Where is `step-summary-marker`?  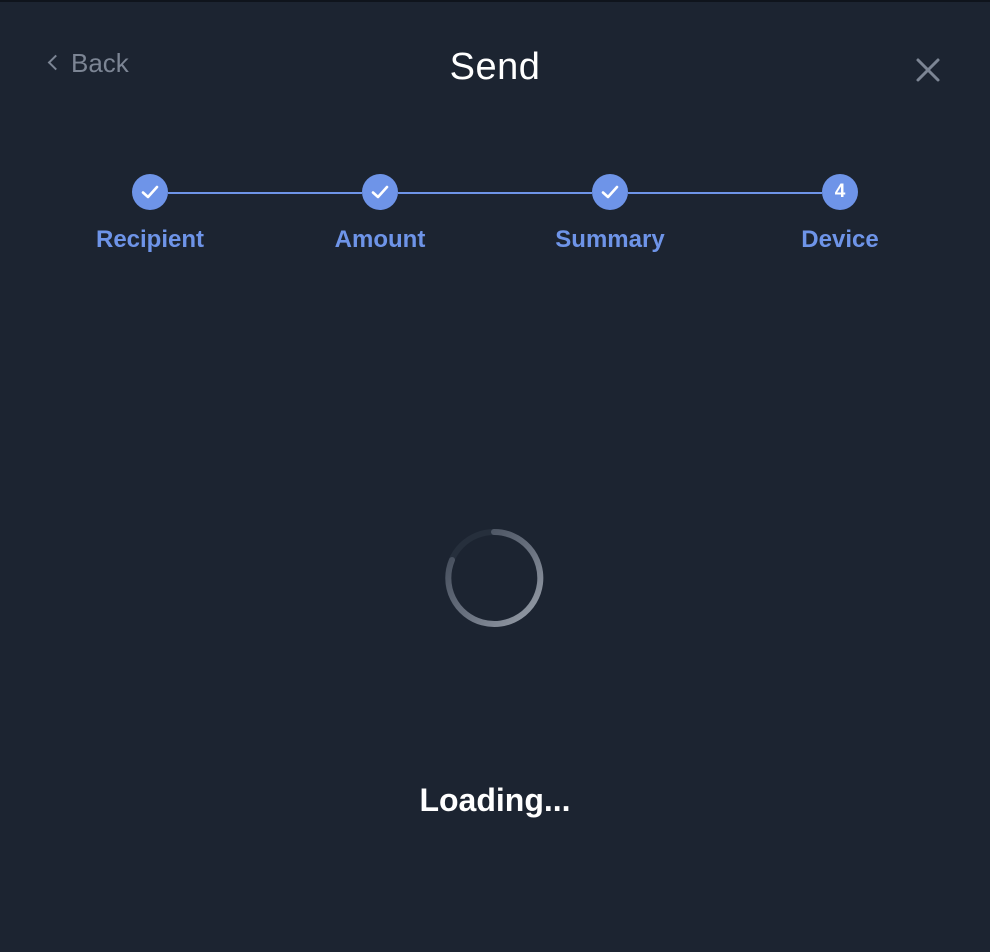 step-summary-marker is located at coordinates (610, 192).